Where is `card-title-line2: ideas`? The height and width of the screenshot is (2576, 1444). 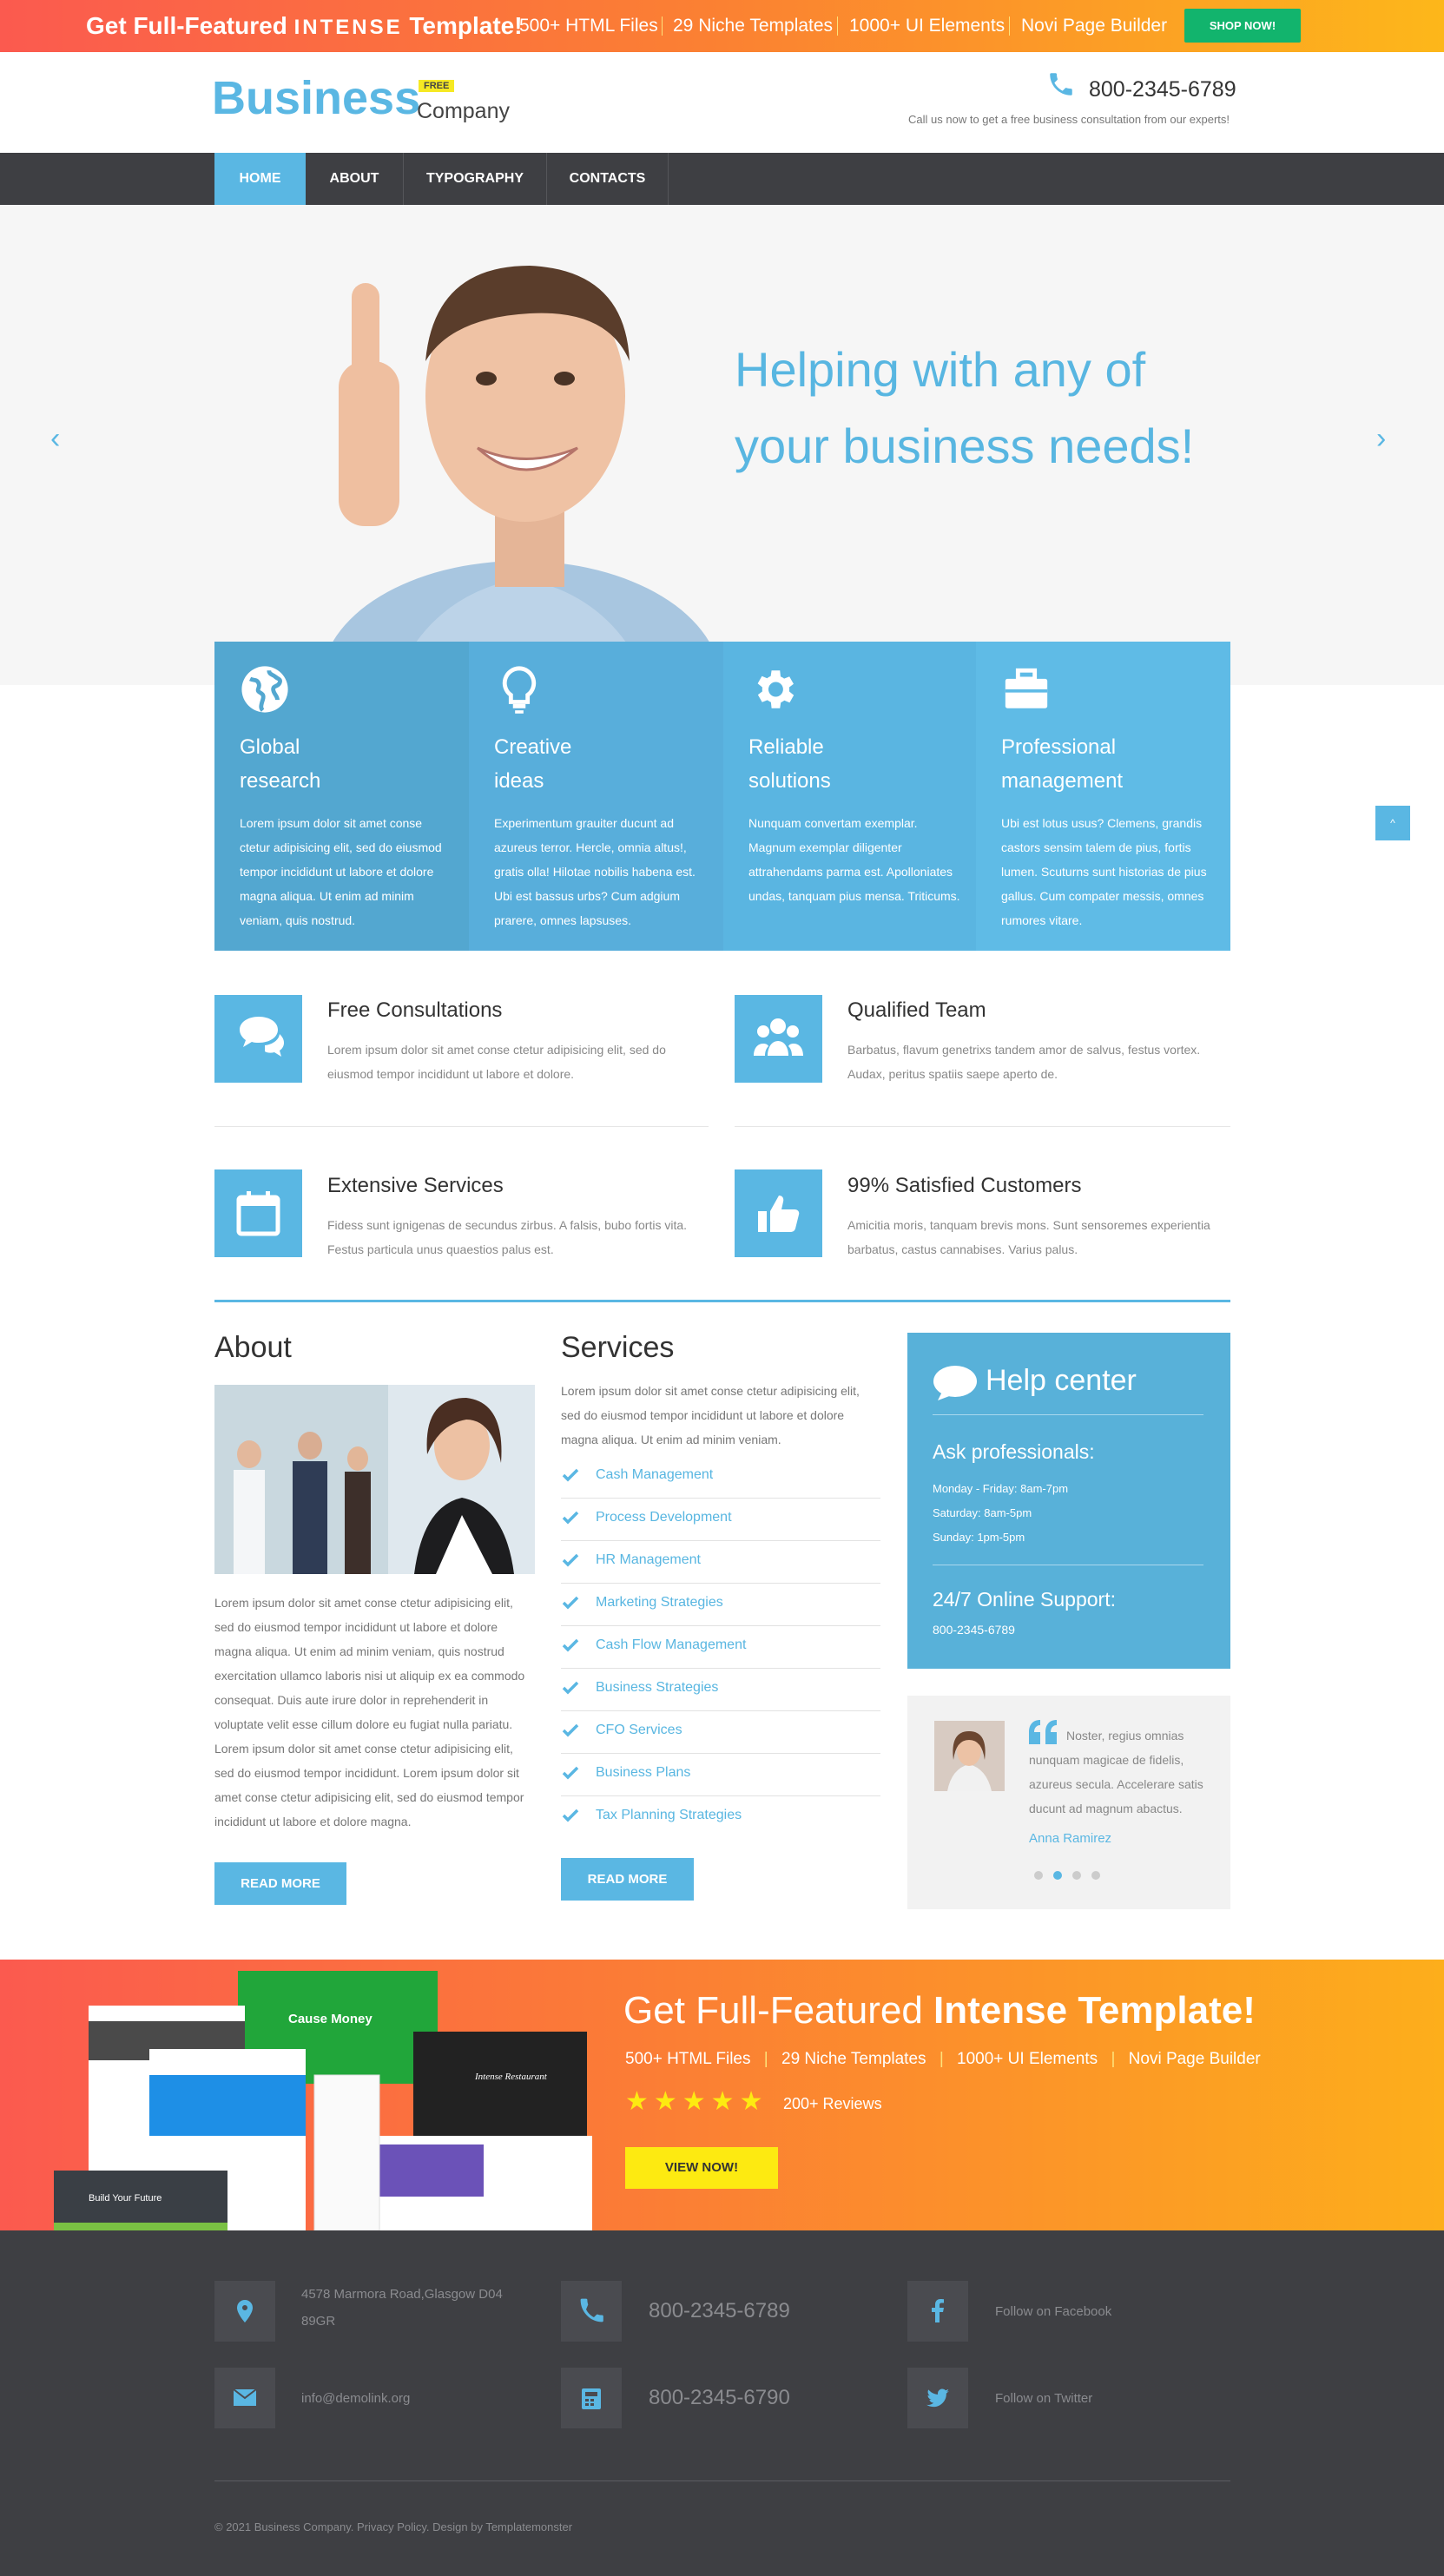
card-title-line2: ideas is located at coordinates (519, 781).